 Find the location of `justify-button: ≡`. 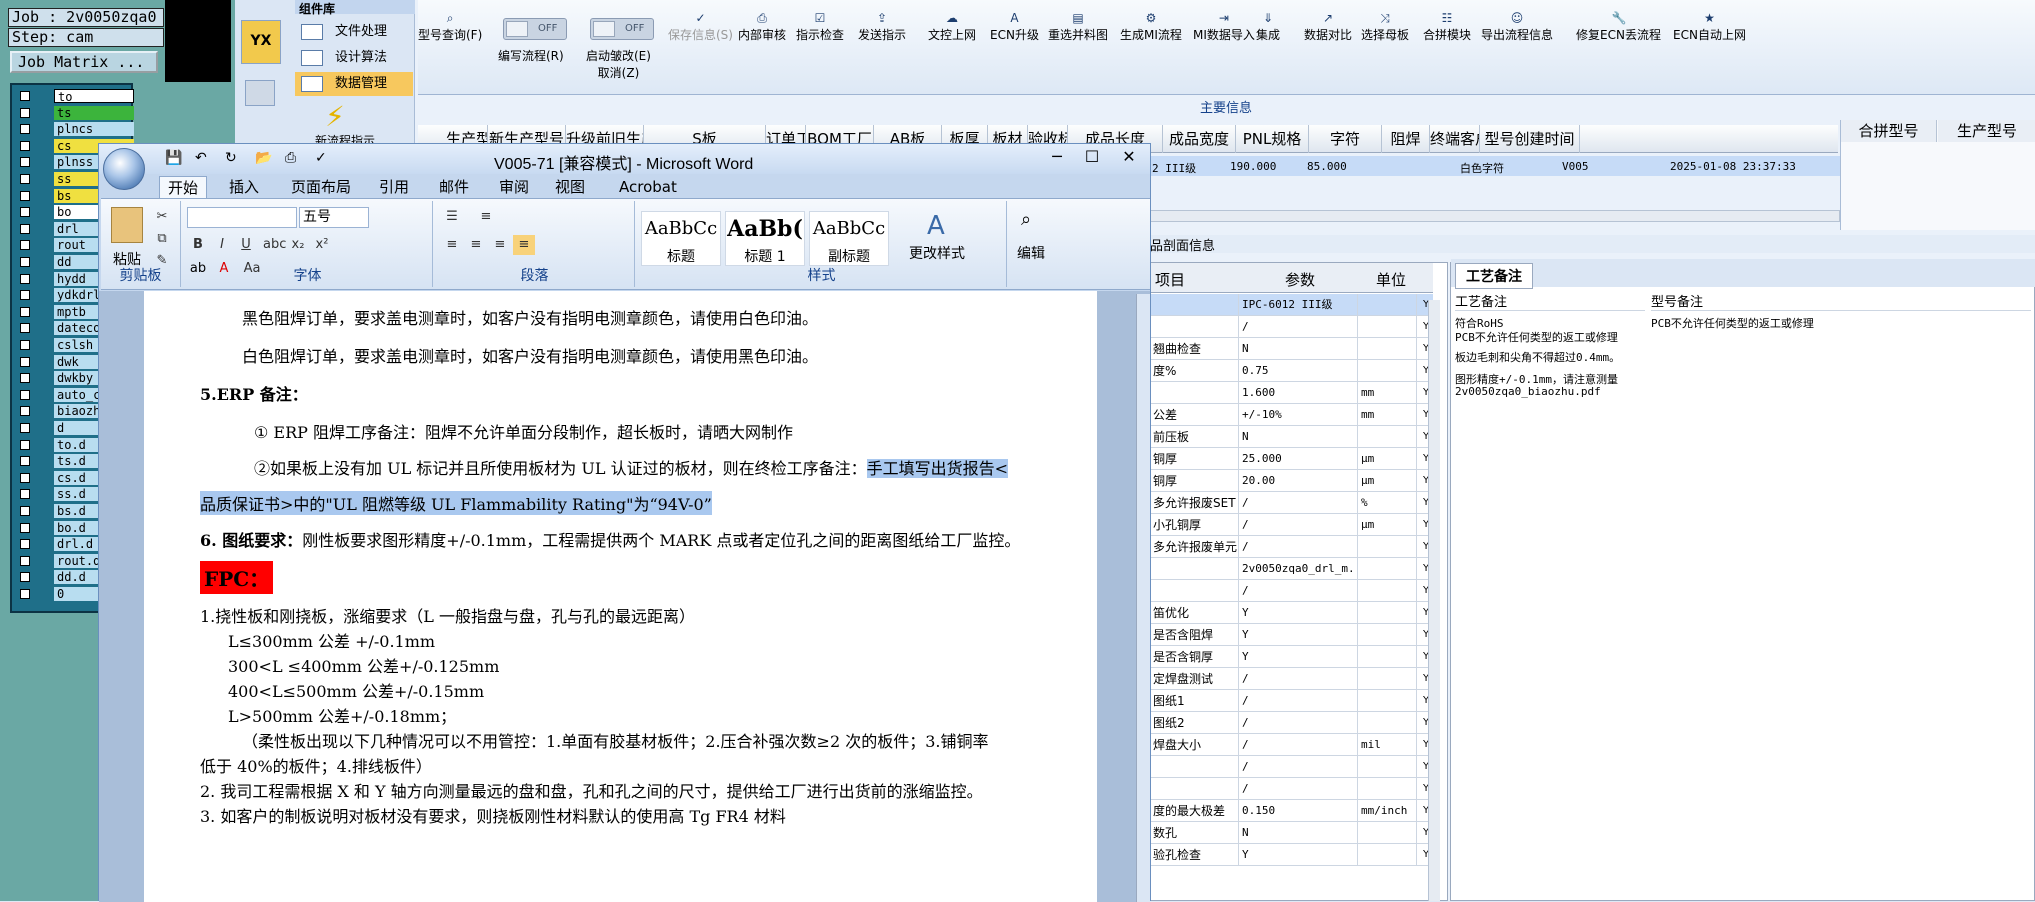

justify-button: ≡ is located at coordinates (524, 245).